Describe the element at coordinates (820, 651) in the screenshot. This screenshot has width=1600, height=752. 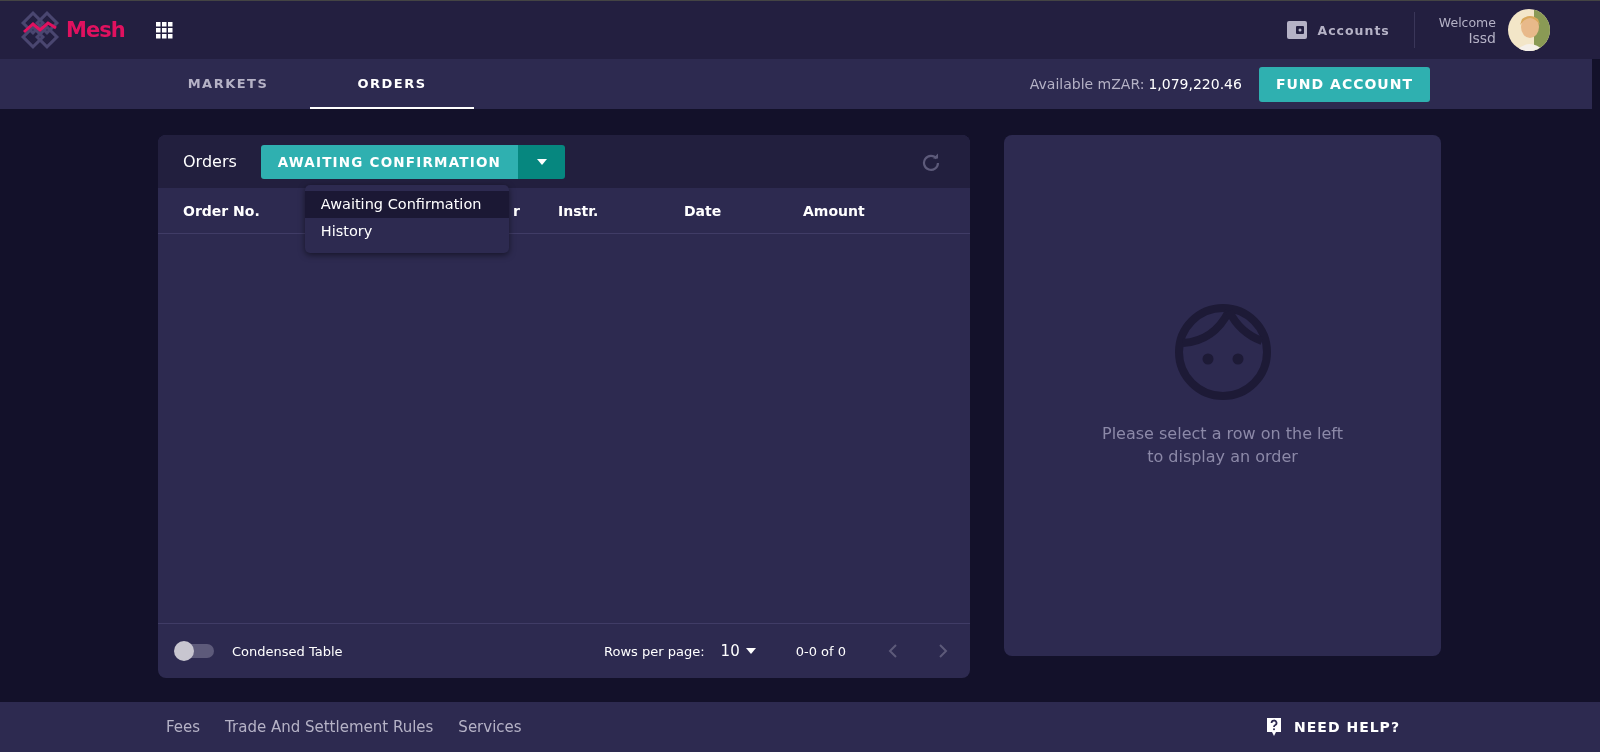
I see `page-range: 0-0 of 0` at that location.